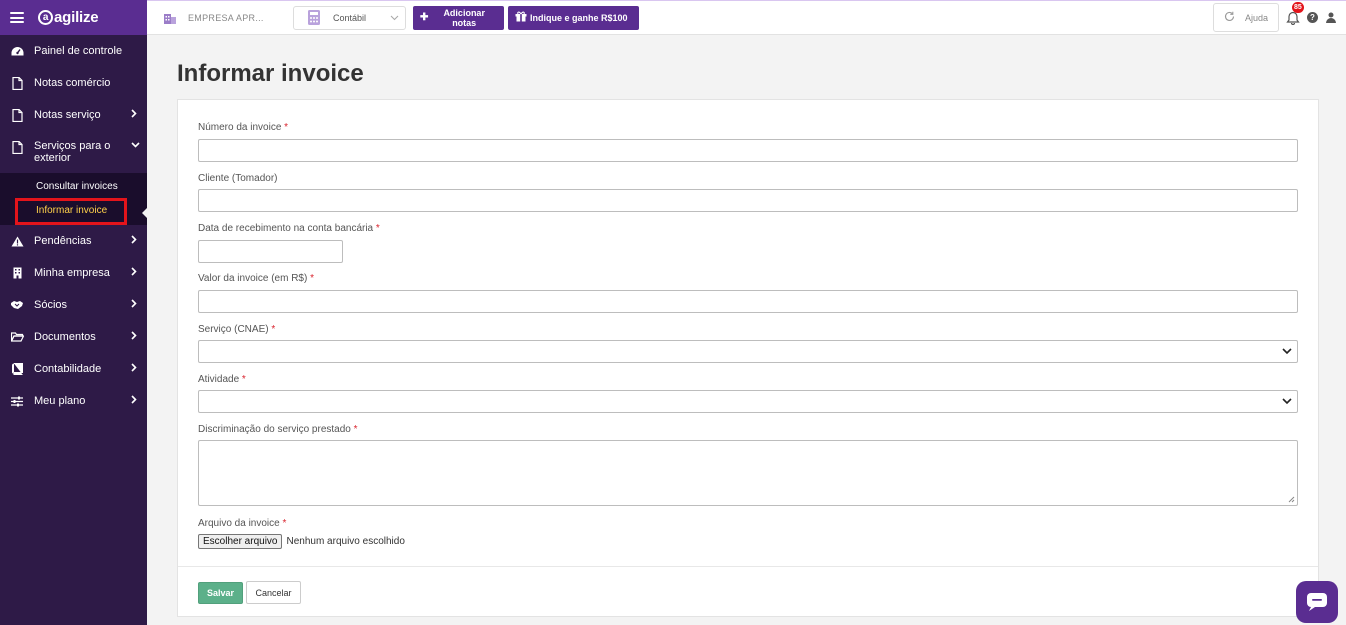 This screenshot has width=1346, height=625. I want to click on cancel-button: Cancelar, so click(273, 592).